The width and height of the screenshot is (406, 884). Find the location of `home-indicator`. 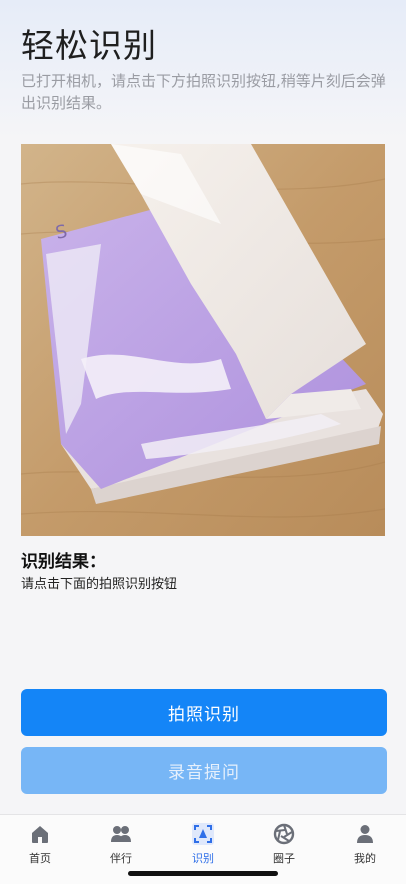

home-indicator is located at coordinates (203, 873).